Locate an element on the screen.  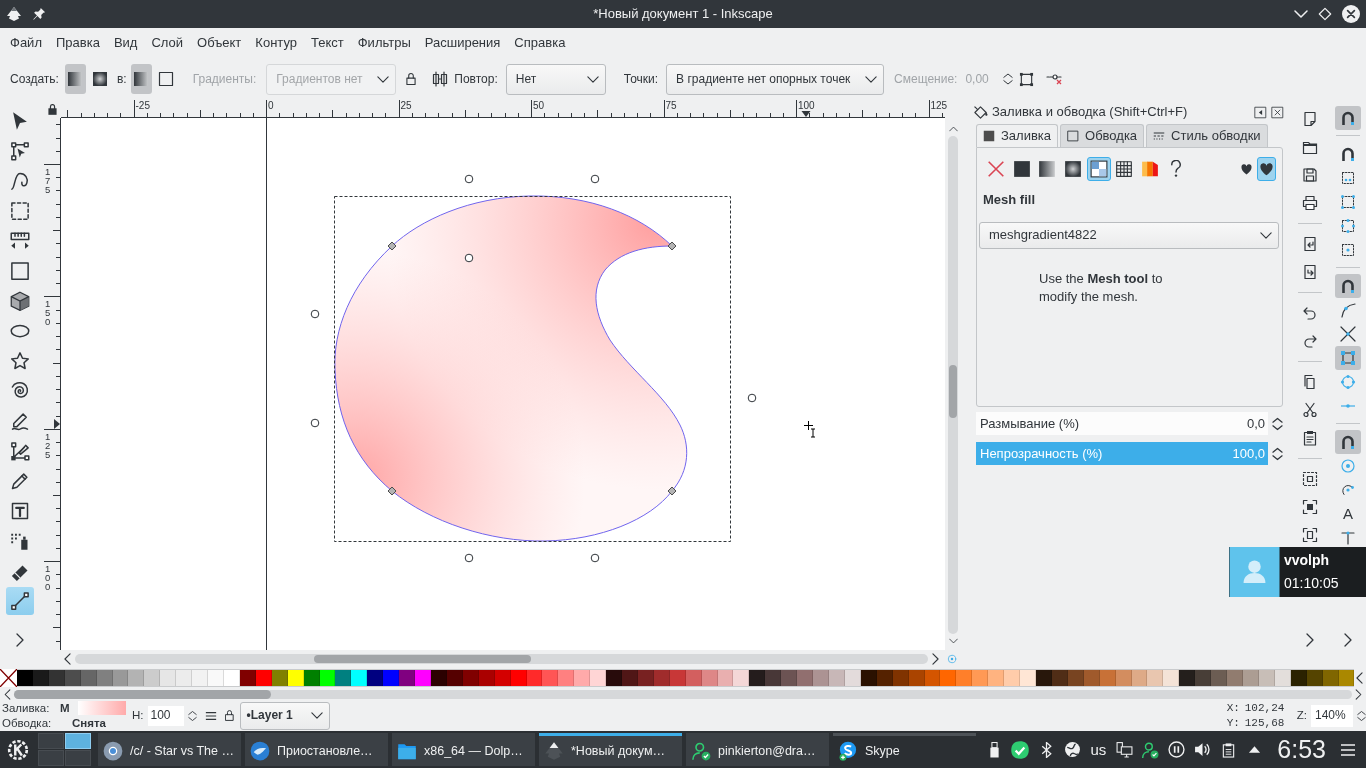
gradient-swatch-icon is located at coordinates (102, 708).